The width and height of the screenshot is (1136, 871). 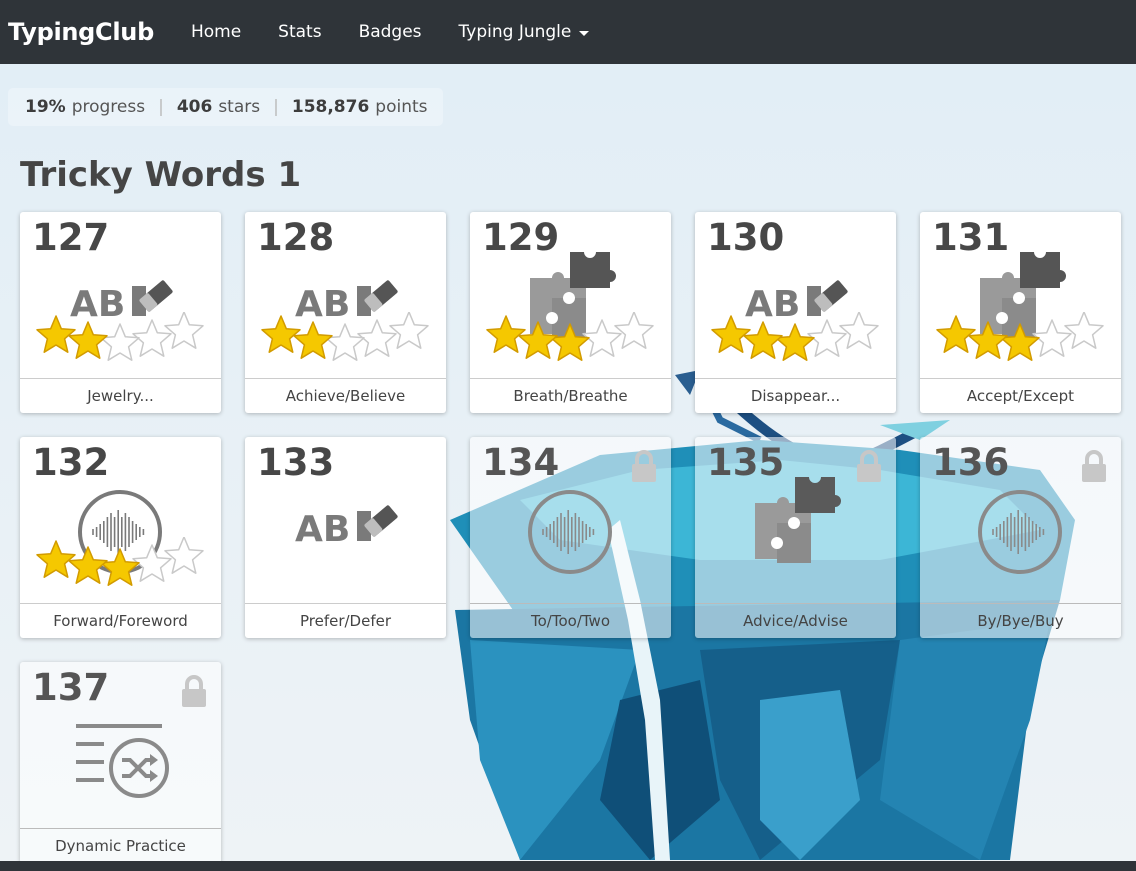 I want to click on lesson-number: 128, so click(x=296, y=237).